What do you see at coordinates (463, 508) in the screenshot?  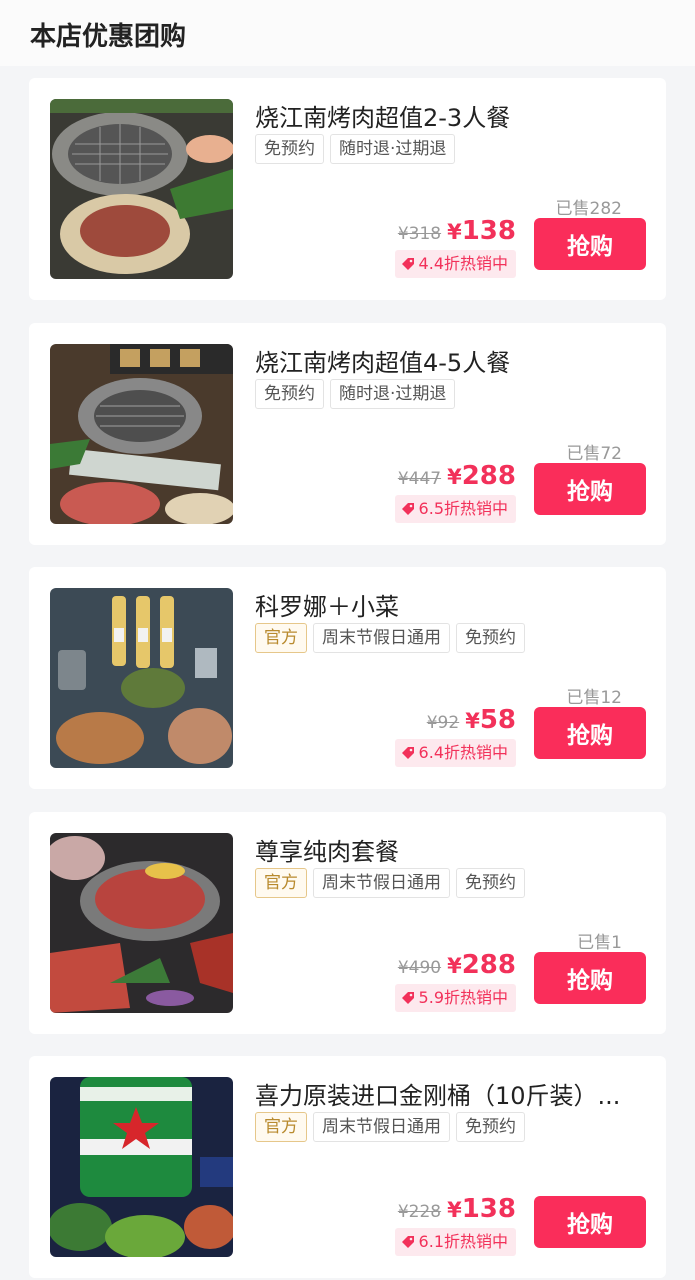 I see `discount-text: 6.5折热销中` at bounding box center [463, 508].